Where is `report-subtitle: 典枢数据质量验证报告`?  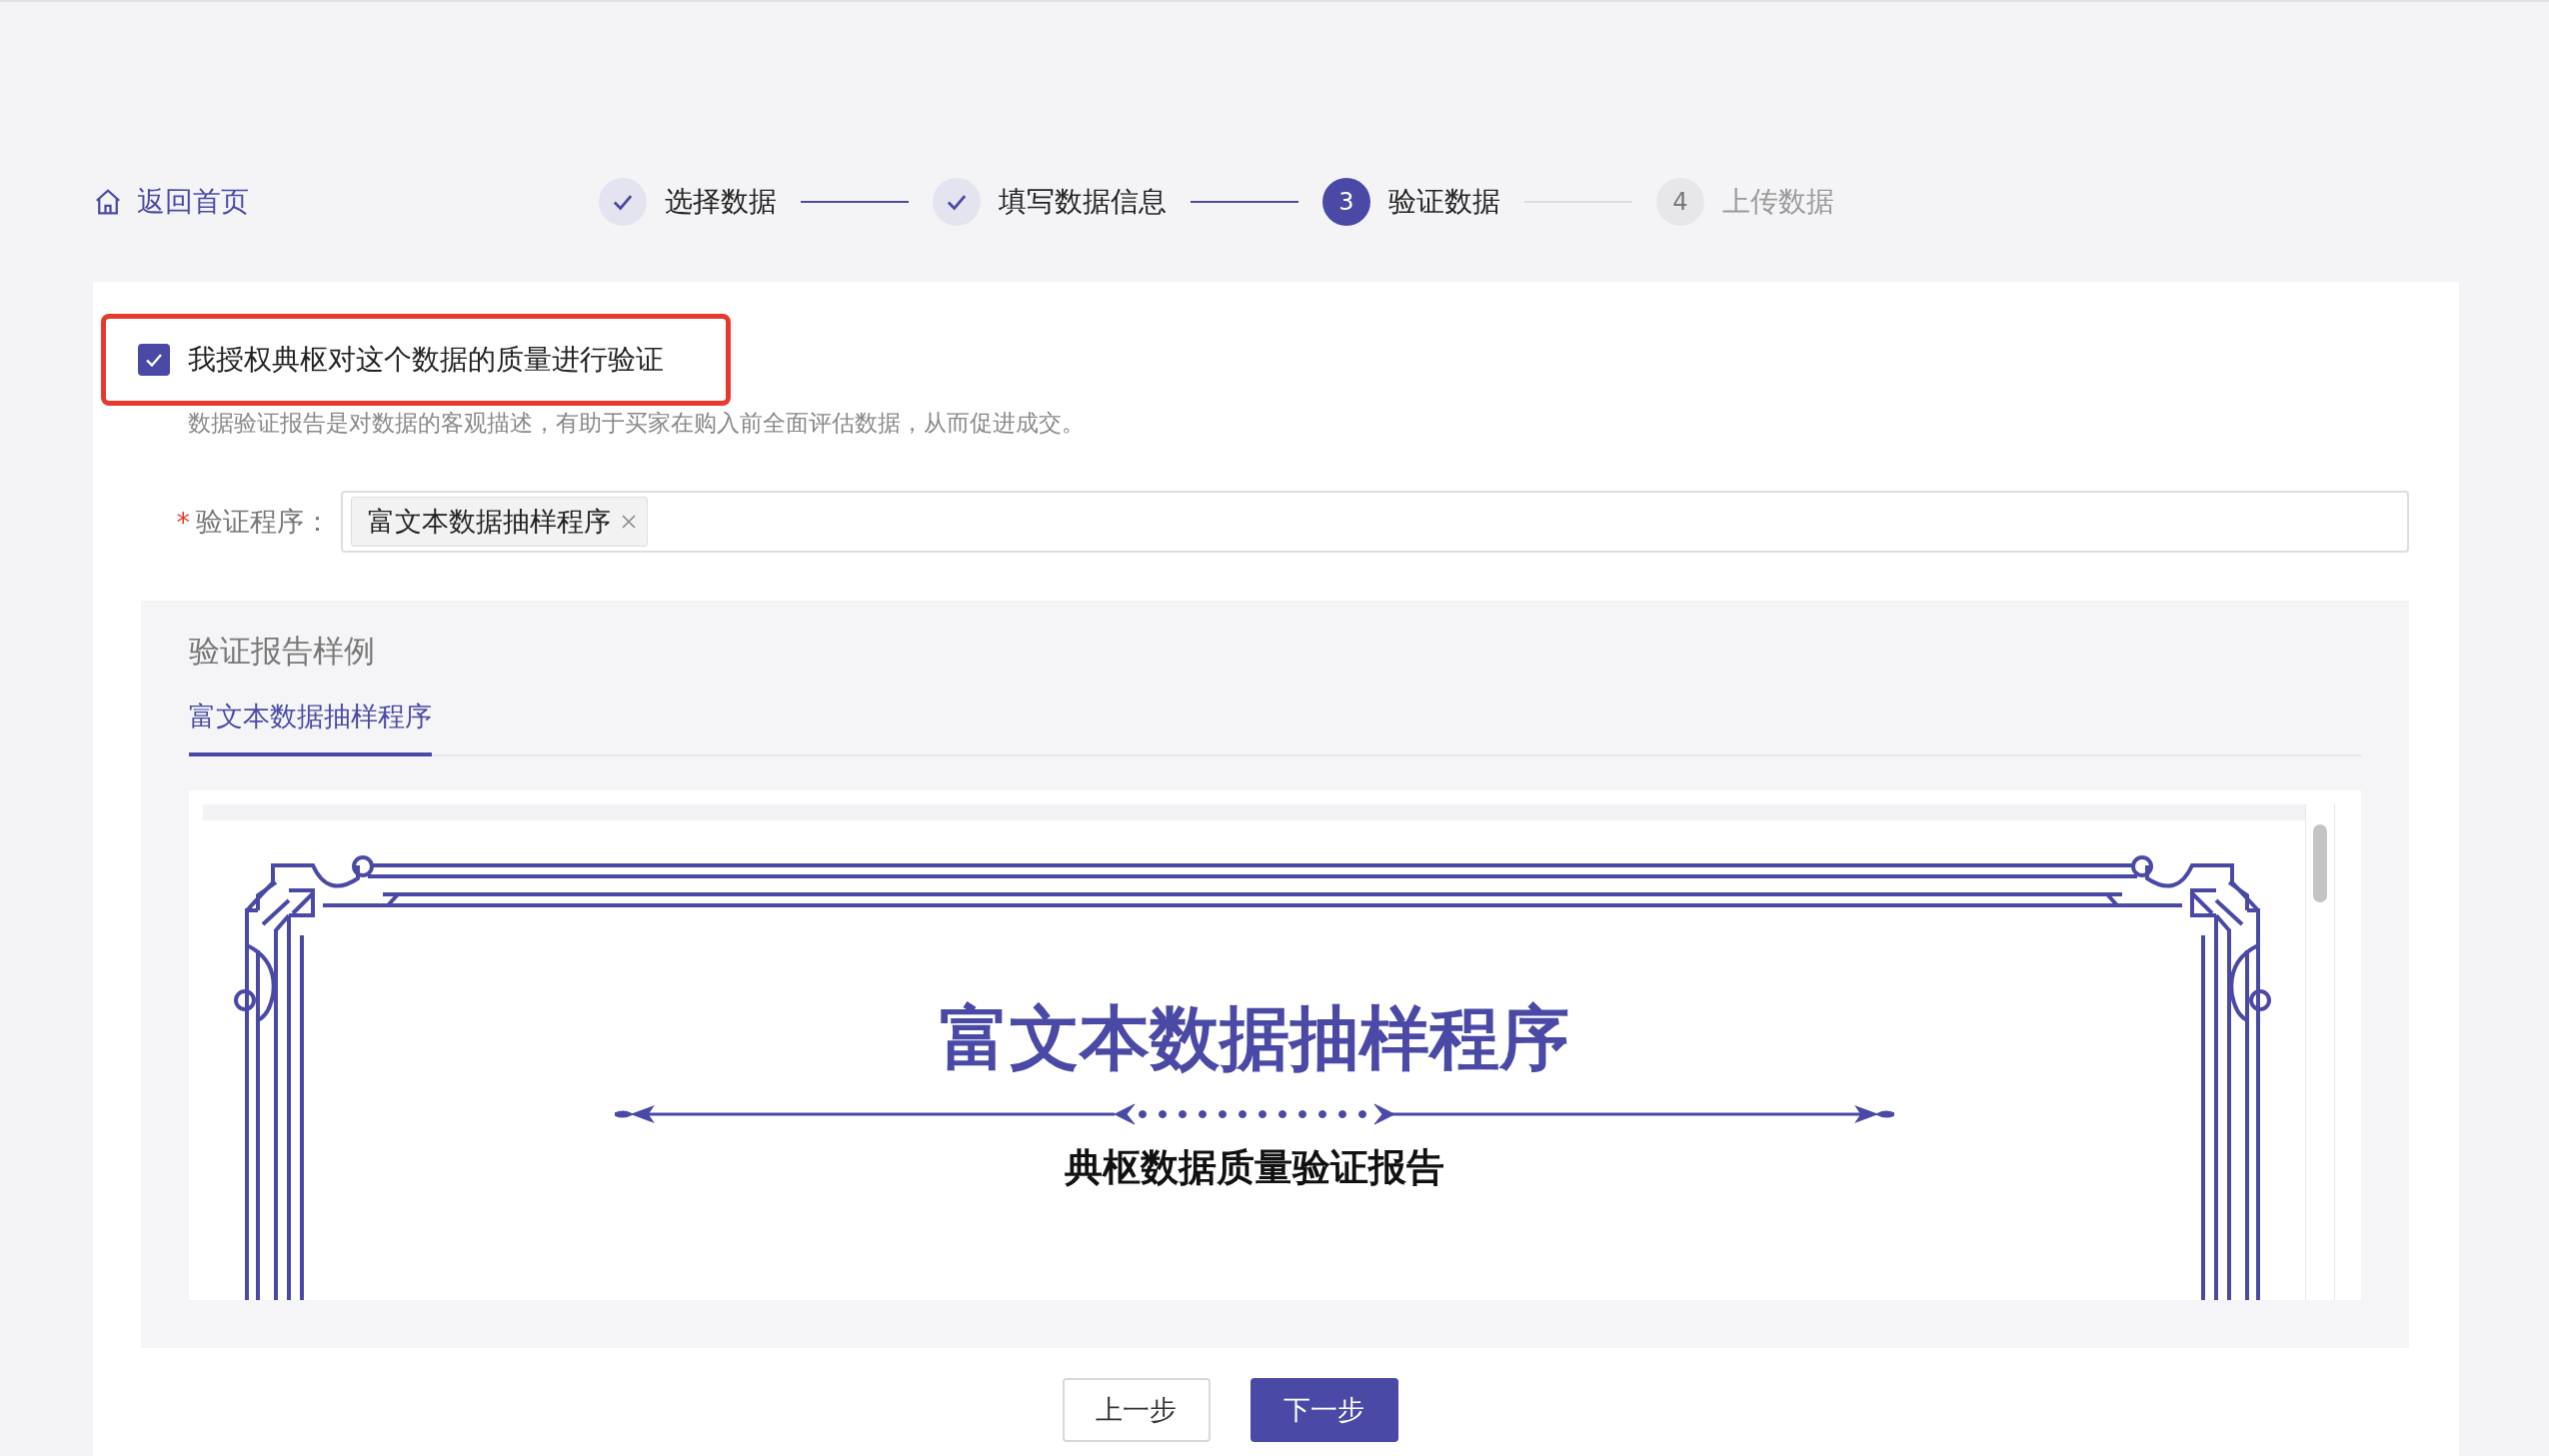
report-subtitle: 典枢数据质量验证报告 is located at coordinates (1254, 1167).